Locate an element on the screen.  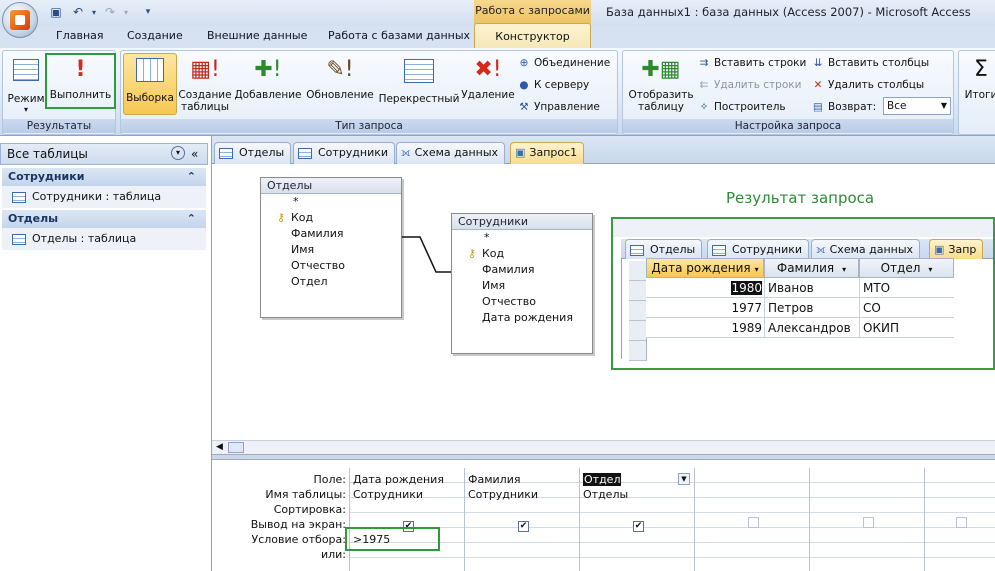
result-cell-year: 1989 is located at coordinates (706, 328).